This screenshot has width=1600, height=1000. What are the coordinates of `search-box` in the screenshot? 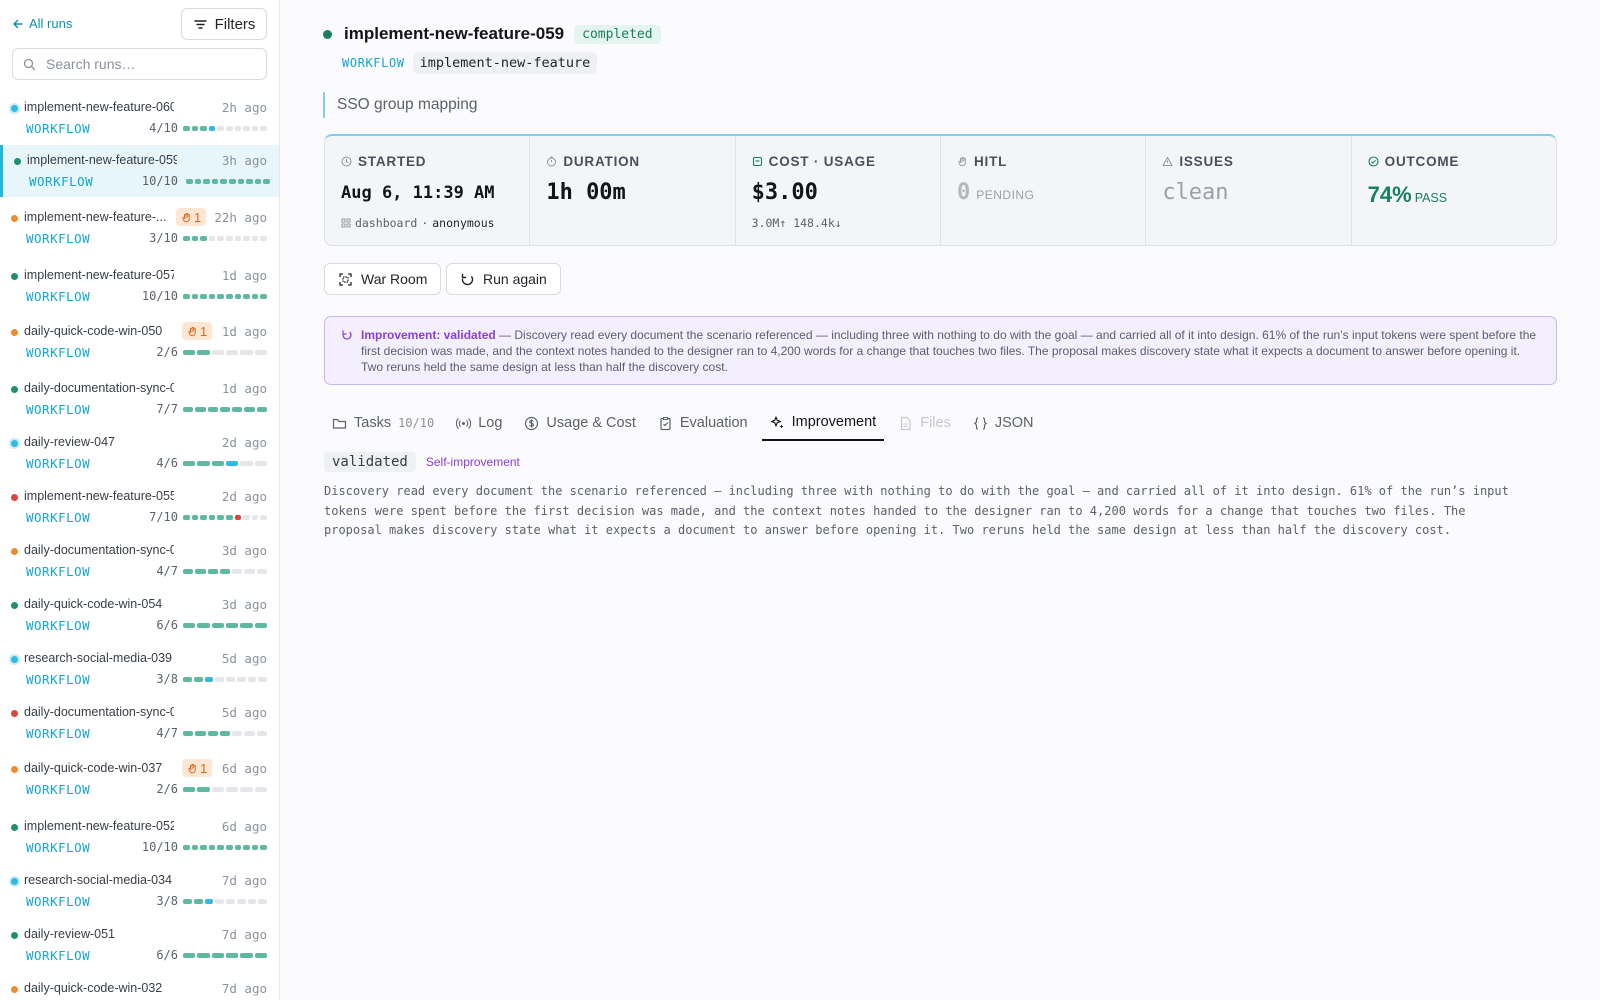 It's located at (139, 64).